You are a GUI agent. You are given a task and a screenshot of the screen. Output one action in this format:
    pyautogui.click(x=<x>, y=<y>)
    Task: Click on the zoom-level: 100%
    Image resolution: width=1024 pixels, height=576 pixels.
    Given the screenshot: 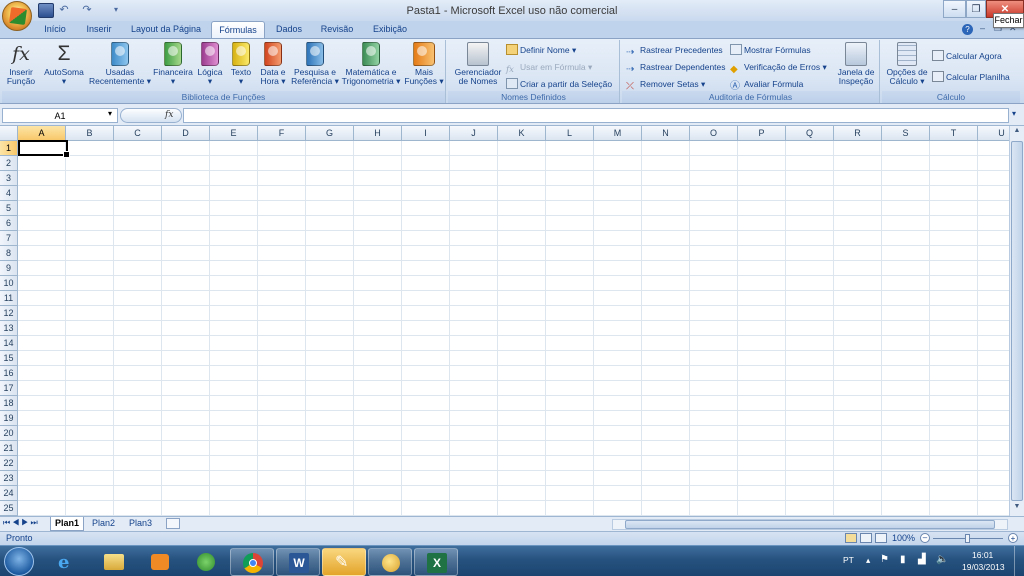 What is the action you would take?
    pyautogui.click(x=903, y=538)
    